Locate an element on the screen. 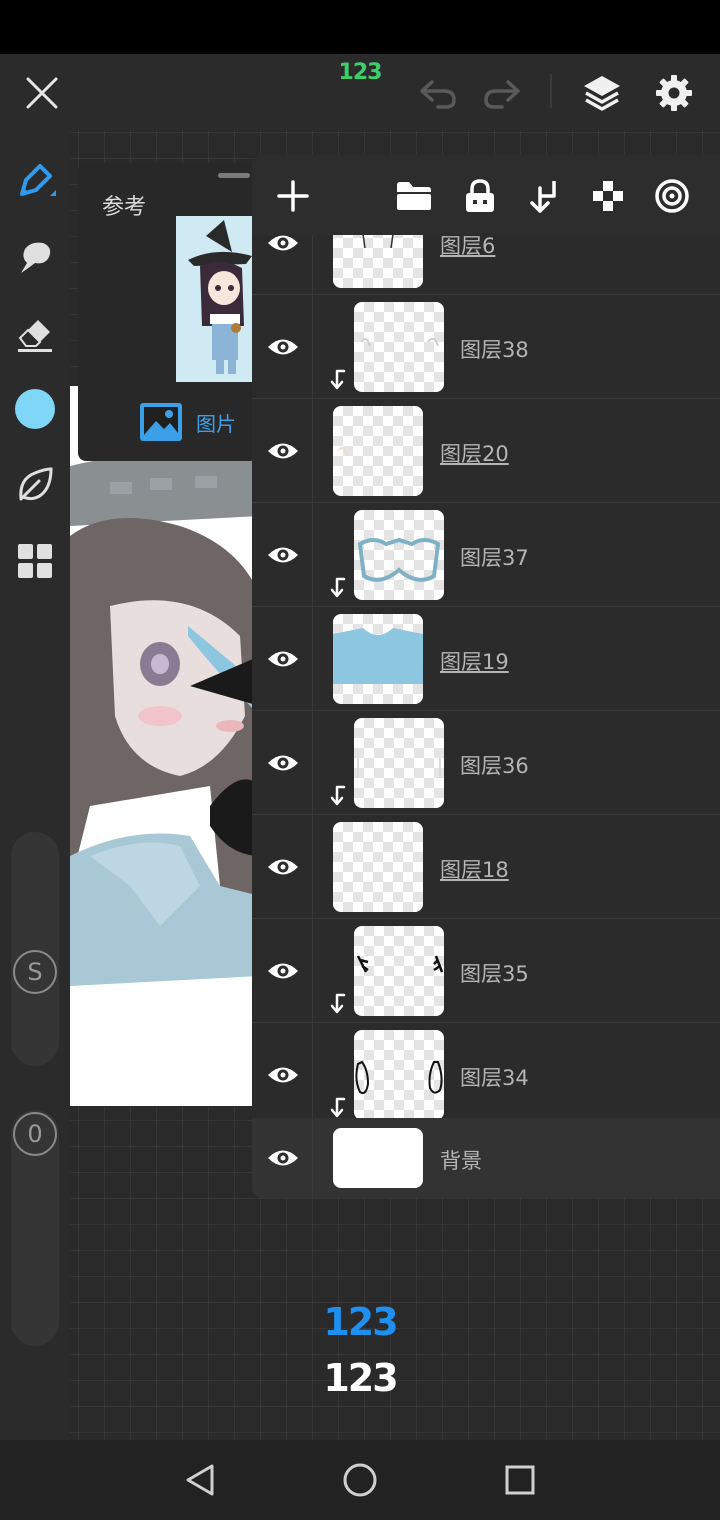 The image size is (720, 1520). toolbar-divider is located at coordinates (551, 91).